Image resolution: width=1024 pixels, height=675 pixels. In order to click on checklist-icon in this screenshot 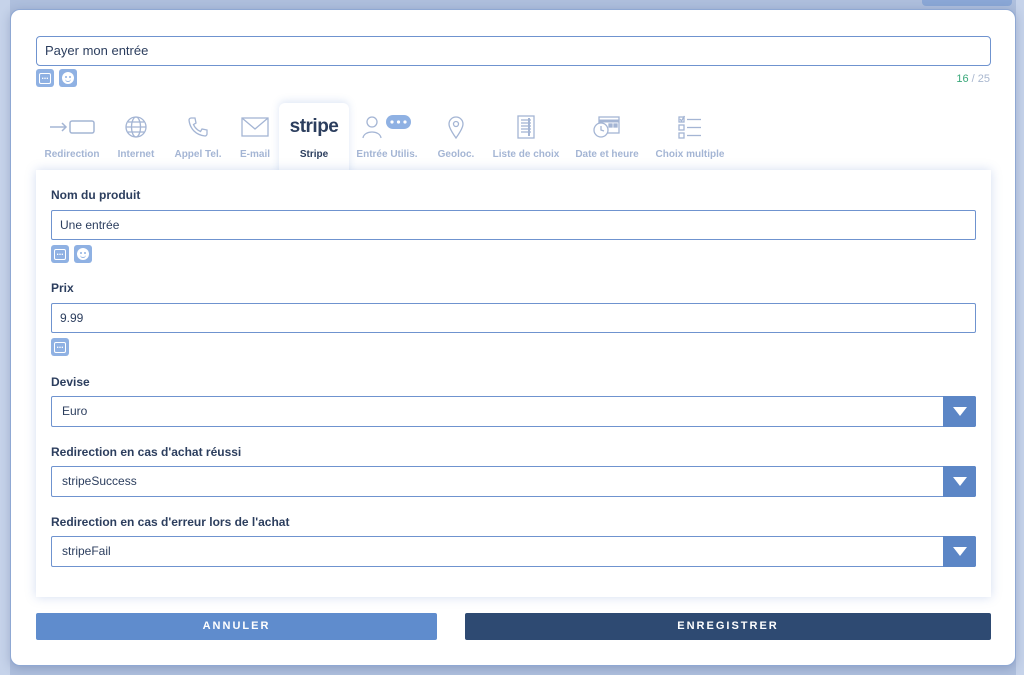, I will do `click(690, 127)`.